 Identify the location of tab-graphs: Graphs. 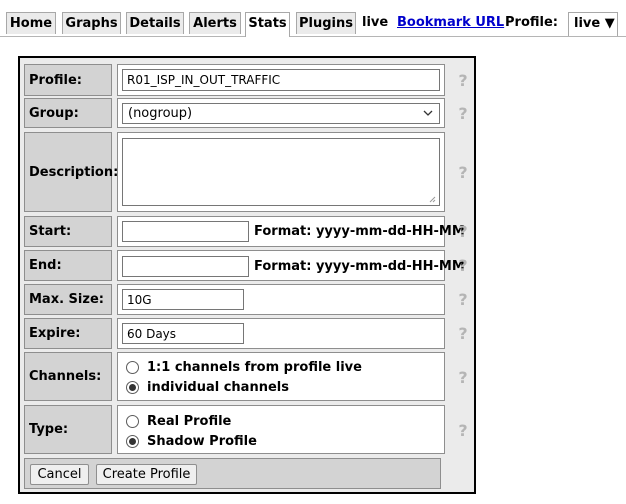
(91, 23).